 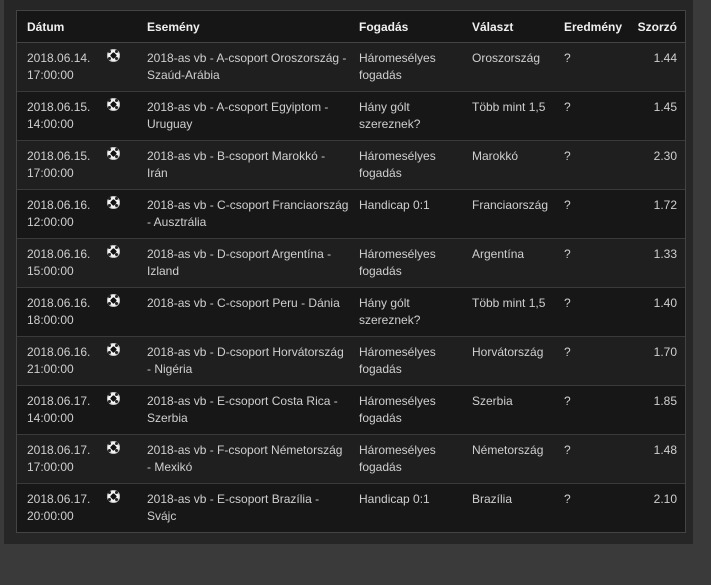 What do you see at coordinates (405, 27) in the screenshot?
I see `column-header-bet: Fogadás` at bounding box center [405, 27].